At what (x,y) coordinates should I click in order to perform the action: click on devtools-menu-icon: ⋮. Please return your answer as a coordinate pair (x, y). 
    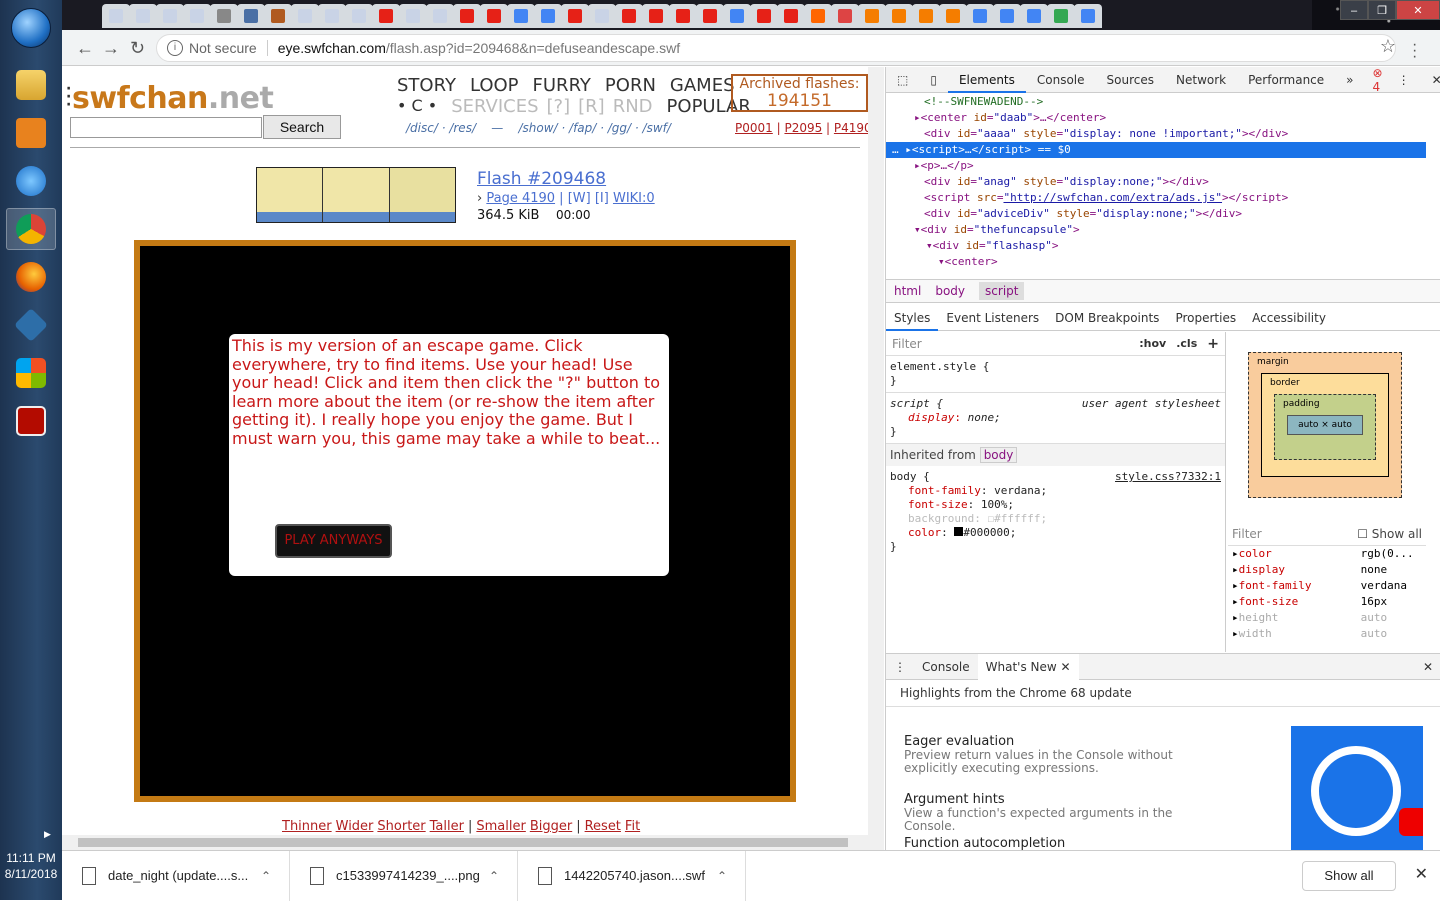
    Looking at the image, I should click on (1404, 80).